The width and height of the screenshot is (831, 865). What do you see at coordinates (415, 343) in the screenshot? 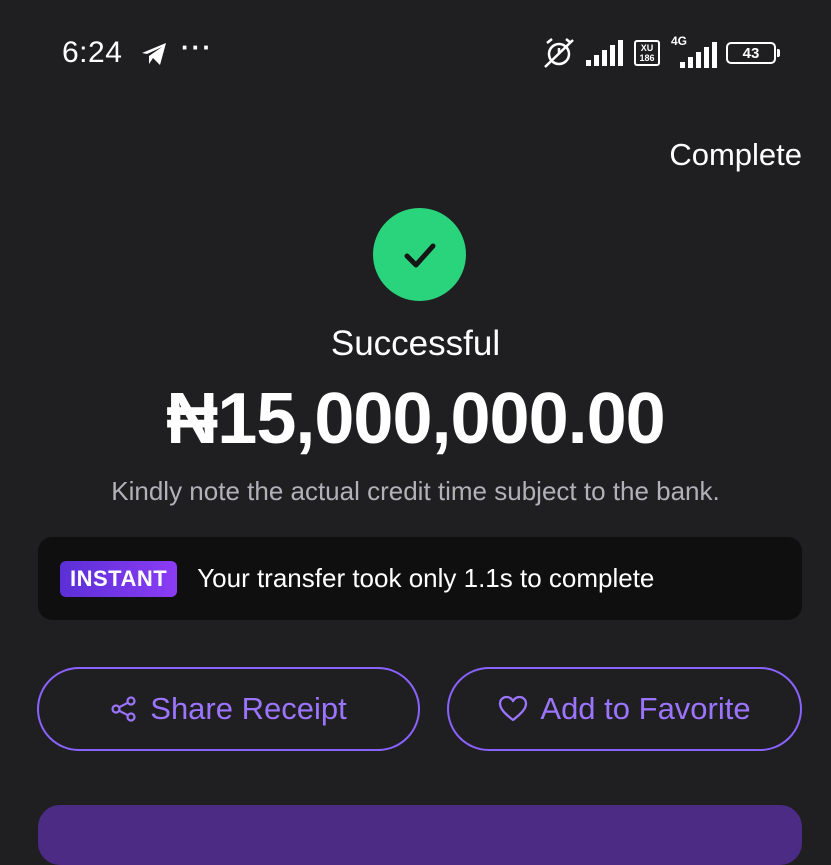
I see `status-title: Successful` at bounding box center [415, 343].